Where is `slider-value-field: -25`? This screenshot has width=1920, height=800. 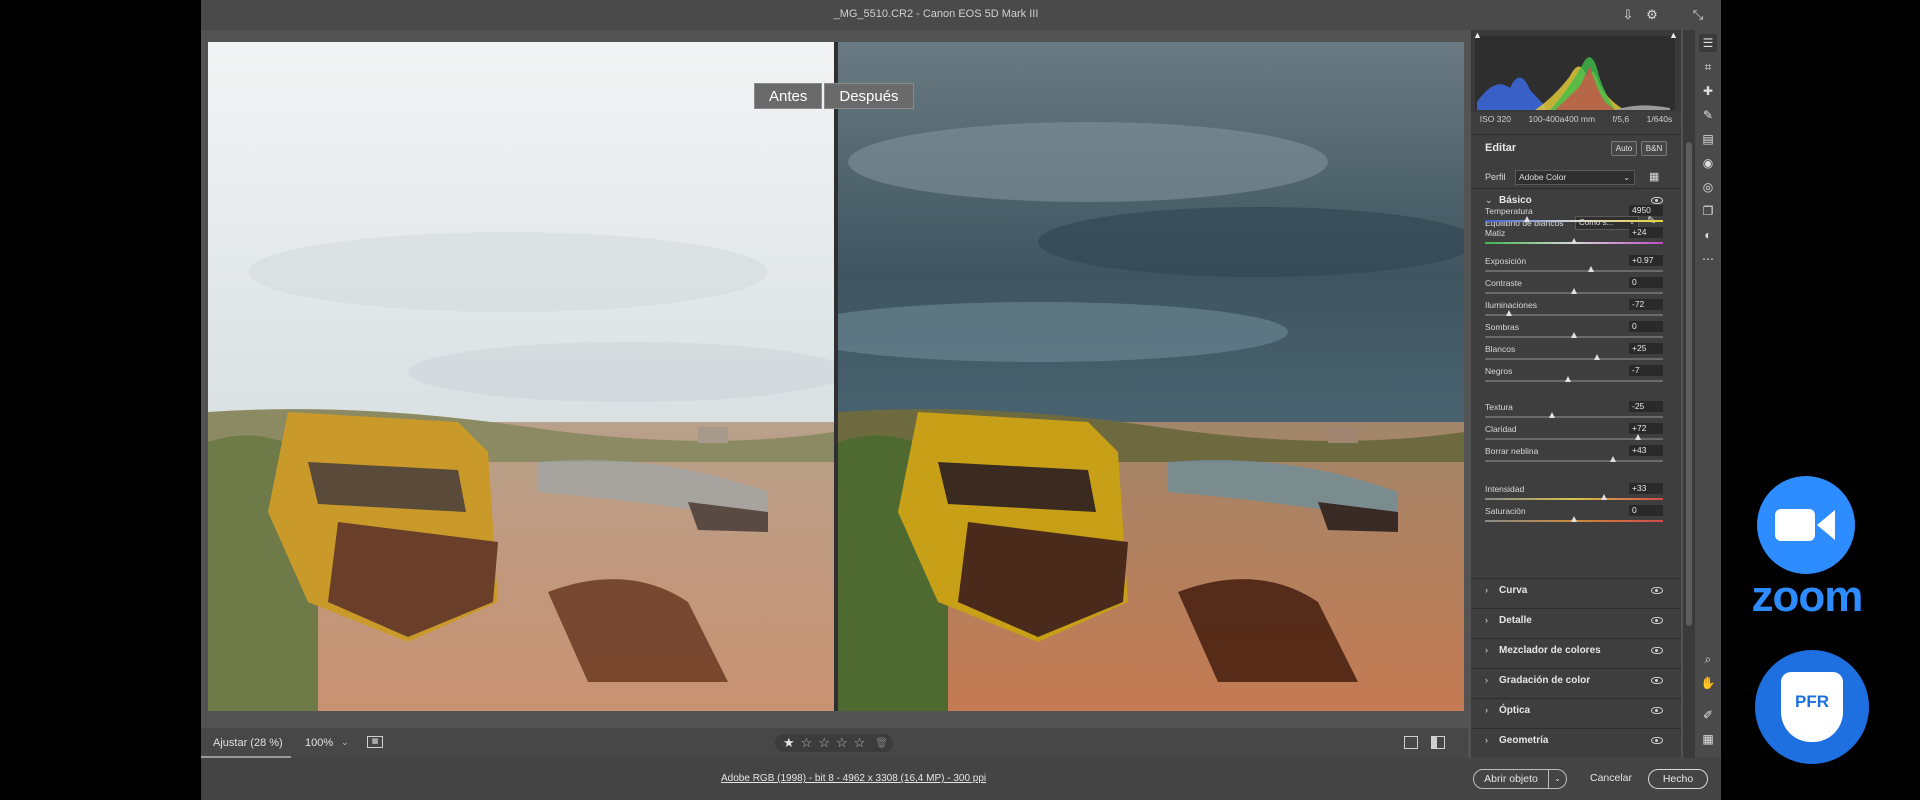 slider-value-field: -25 is located at coordinates (1646, 406).